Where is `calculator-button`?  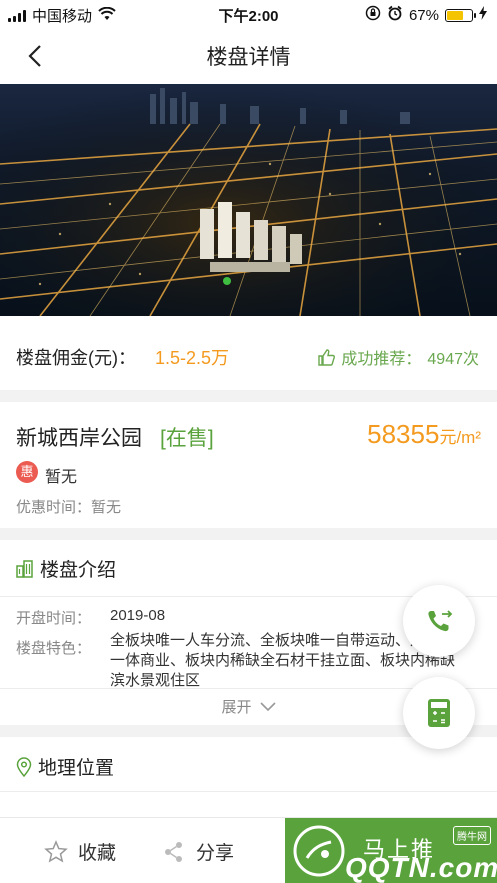
calculator-button is located at coordinates (439, 713).